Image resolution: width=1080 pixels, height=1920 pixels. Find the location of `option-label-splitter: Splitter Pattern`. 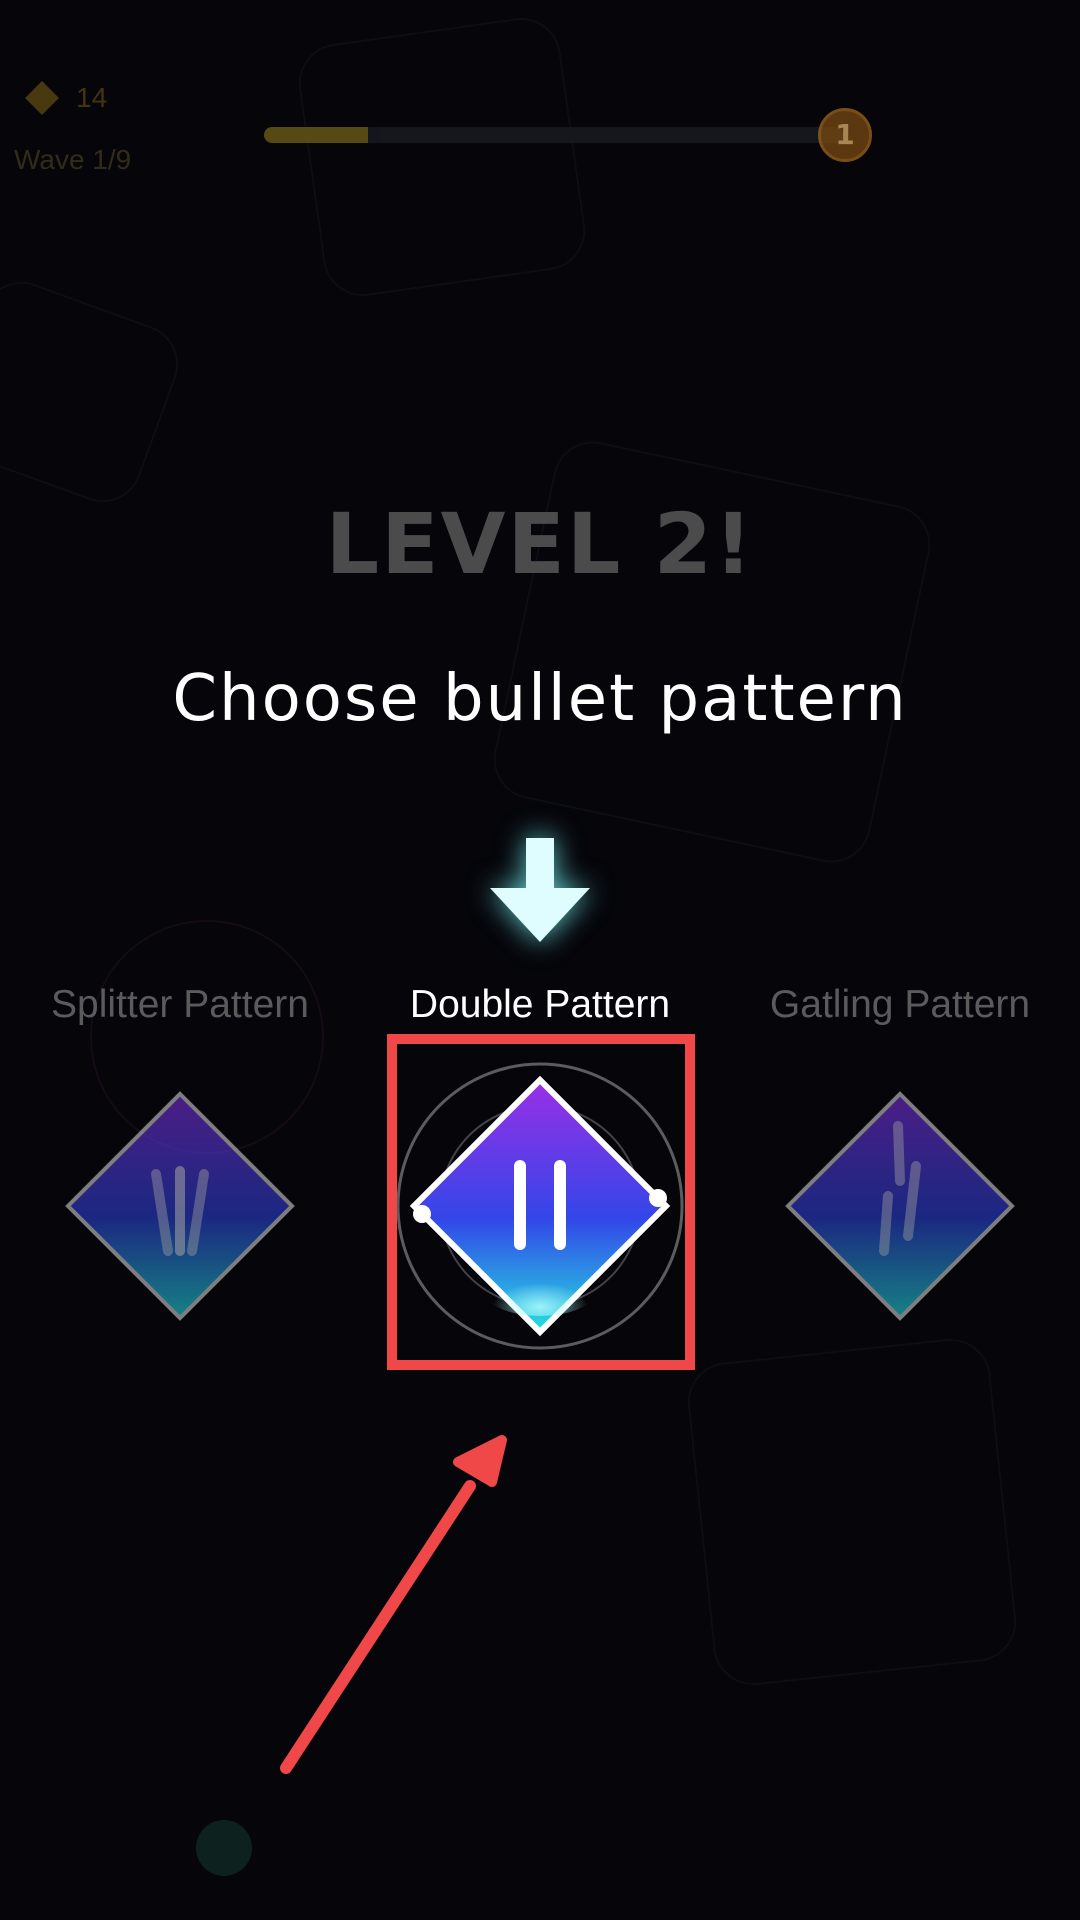

option-label-splitter: Splitter Pattern is located at coordinates (180, 1004).